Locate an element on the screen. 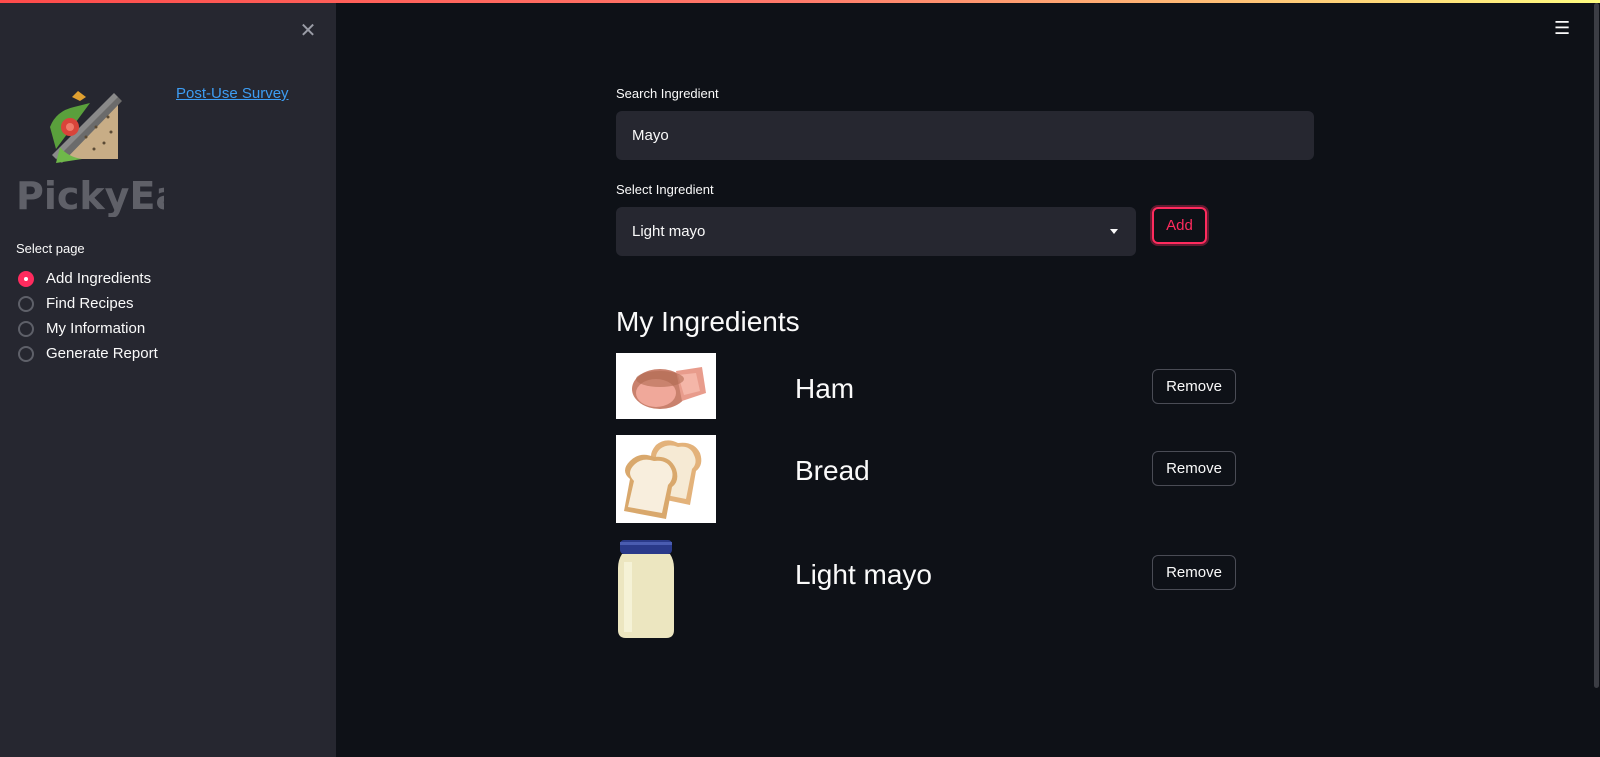 Image resolution: width=1600 pixels, height=757 pixels. chevron-down-icon is located at coordinates (1114, 231).